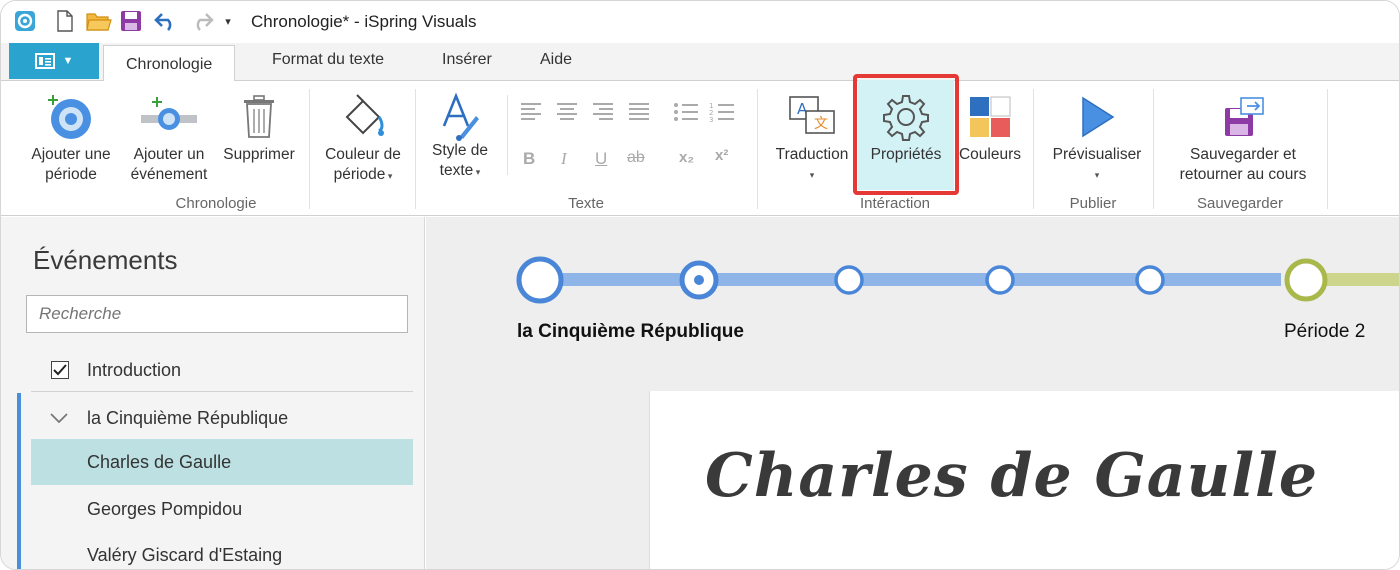 This screenshot has height=570, width=1400. What do you see at coordinates (1012, 476) in the screenshot?
I see `event-card-title: Charles de Gaulle` at bounding box center [1012, 476].